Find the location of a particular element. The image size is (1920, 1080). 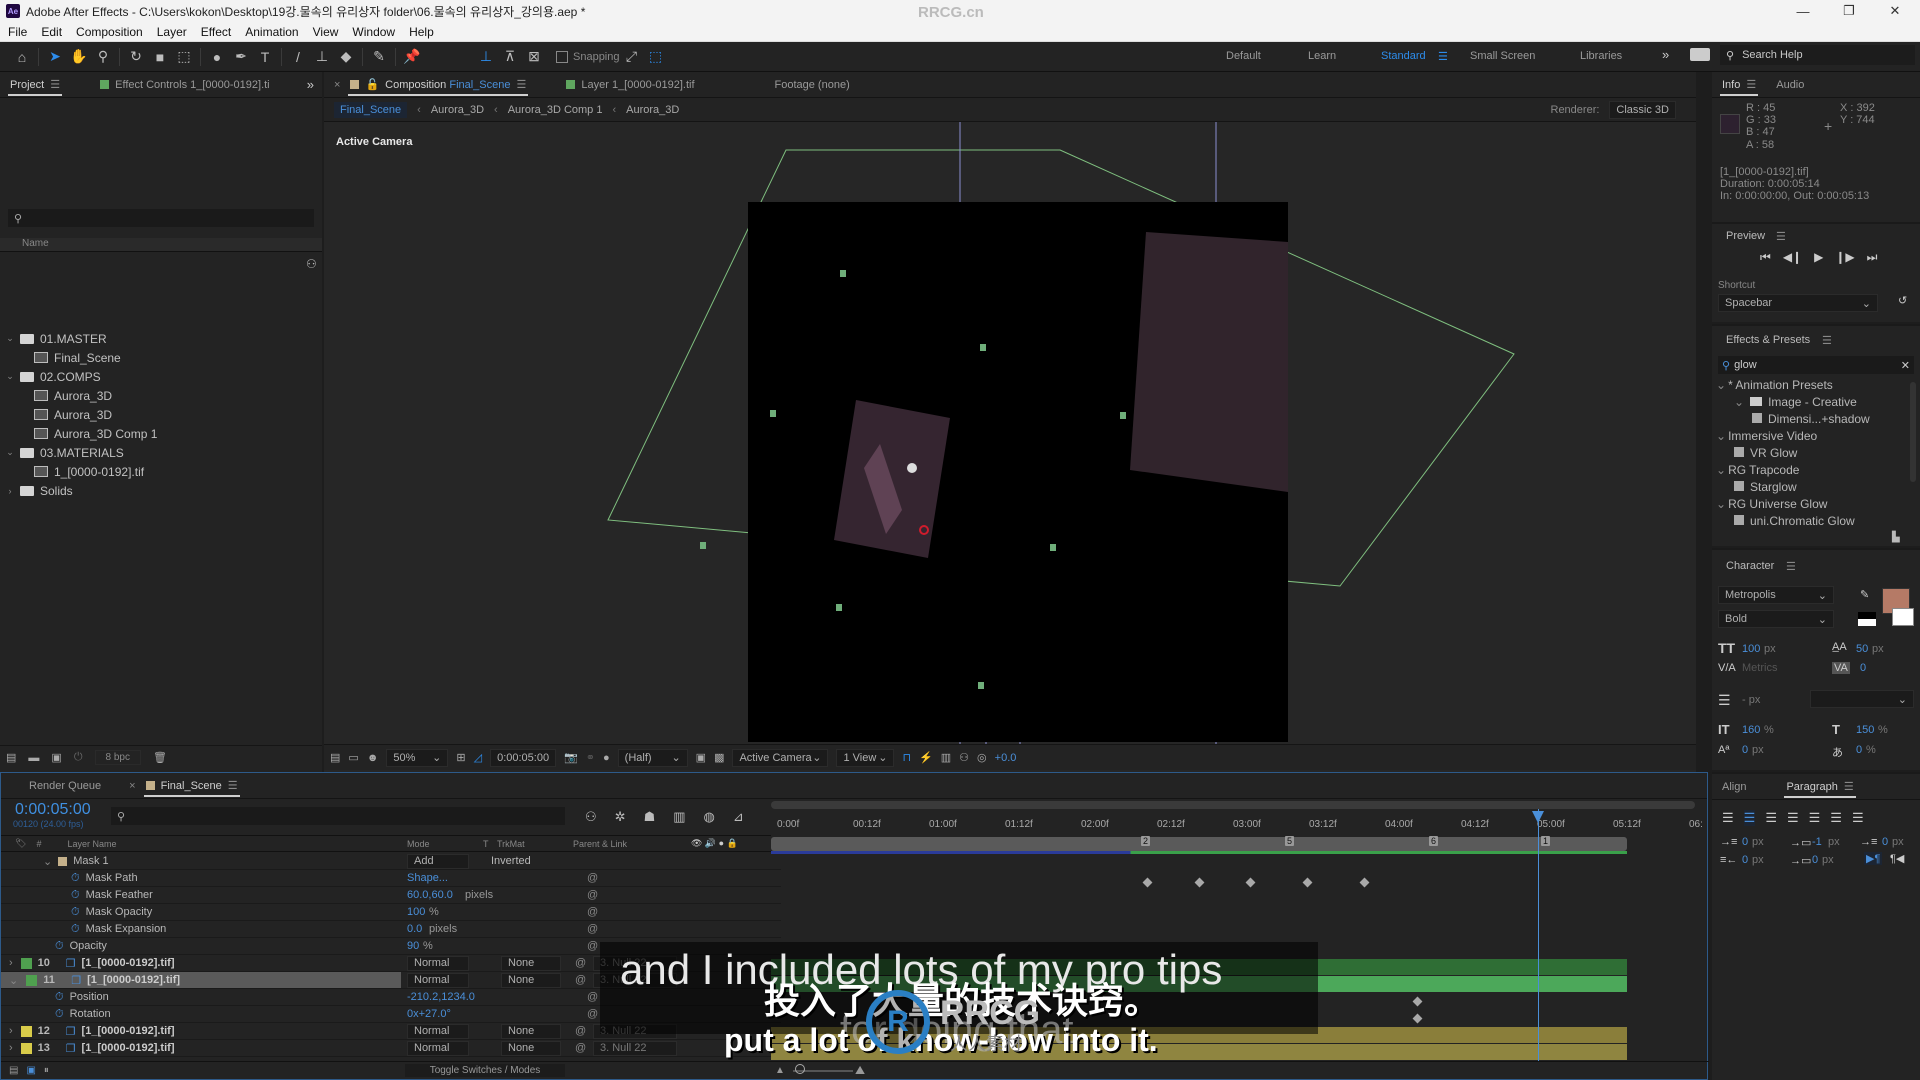

menu-edit: Edit is located at coordinates (51, 32).